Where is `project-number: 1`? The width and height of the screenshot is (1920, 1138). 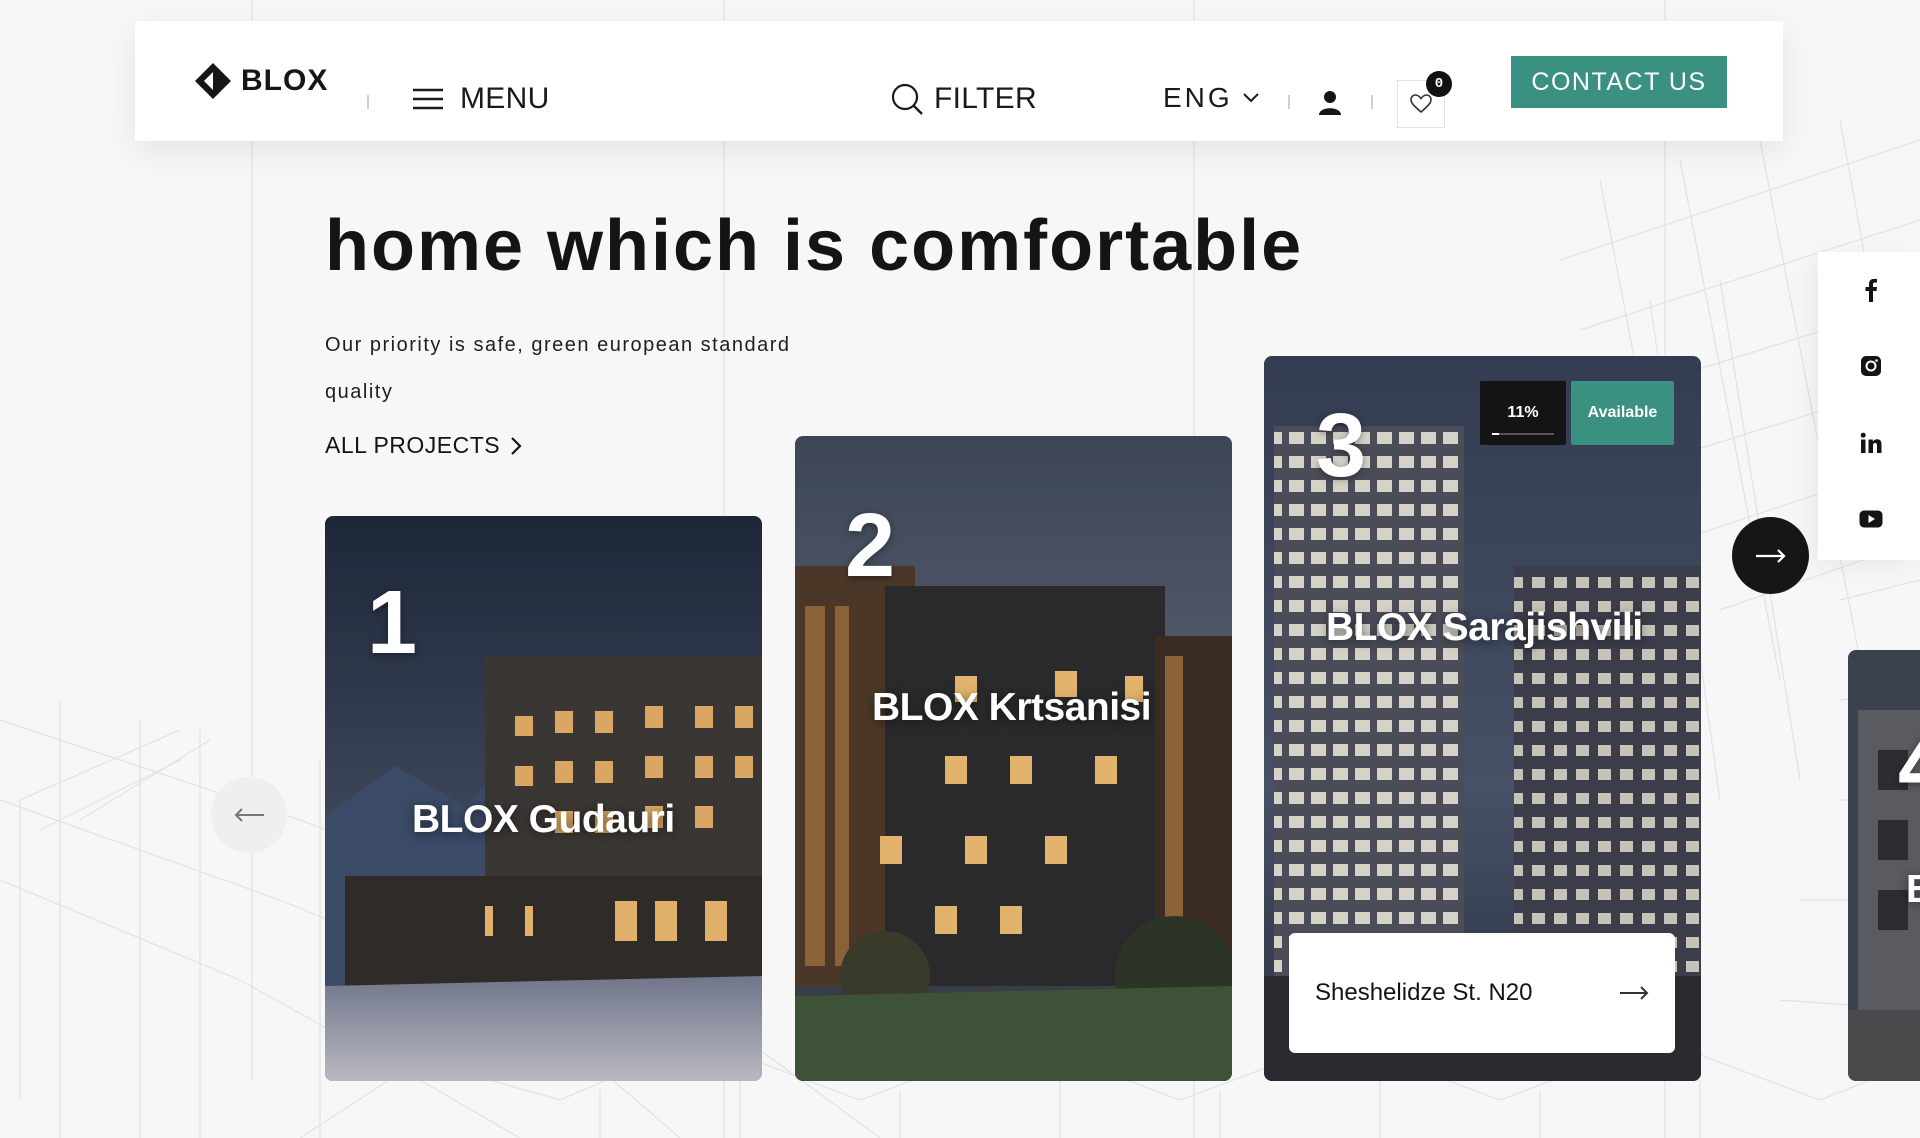
project-number: 1 is located at coordinates (392, 623).